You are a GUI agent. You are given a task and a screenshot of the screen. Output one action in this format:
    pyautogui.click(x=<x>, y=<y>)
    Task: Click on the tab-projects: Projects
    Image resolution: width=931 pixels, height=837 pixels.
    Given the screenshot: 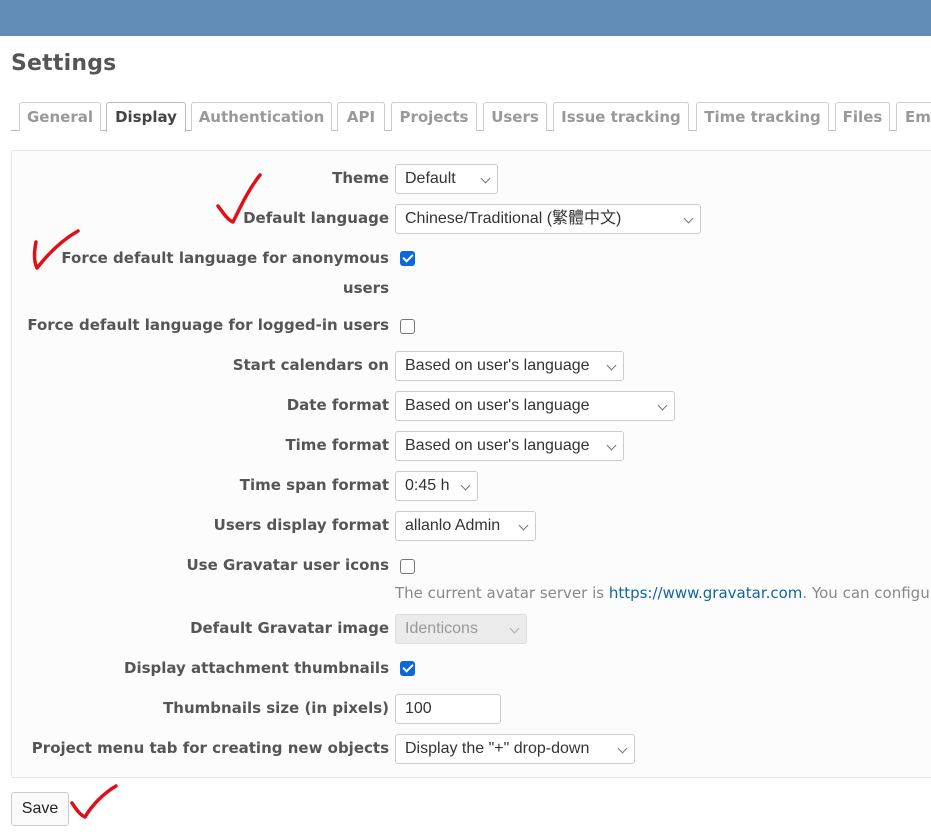 What is the action you would take?
    pyautogui.click(x=434, y=116)
    